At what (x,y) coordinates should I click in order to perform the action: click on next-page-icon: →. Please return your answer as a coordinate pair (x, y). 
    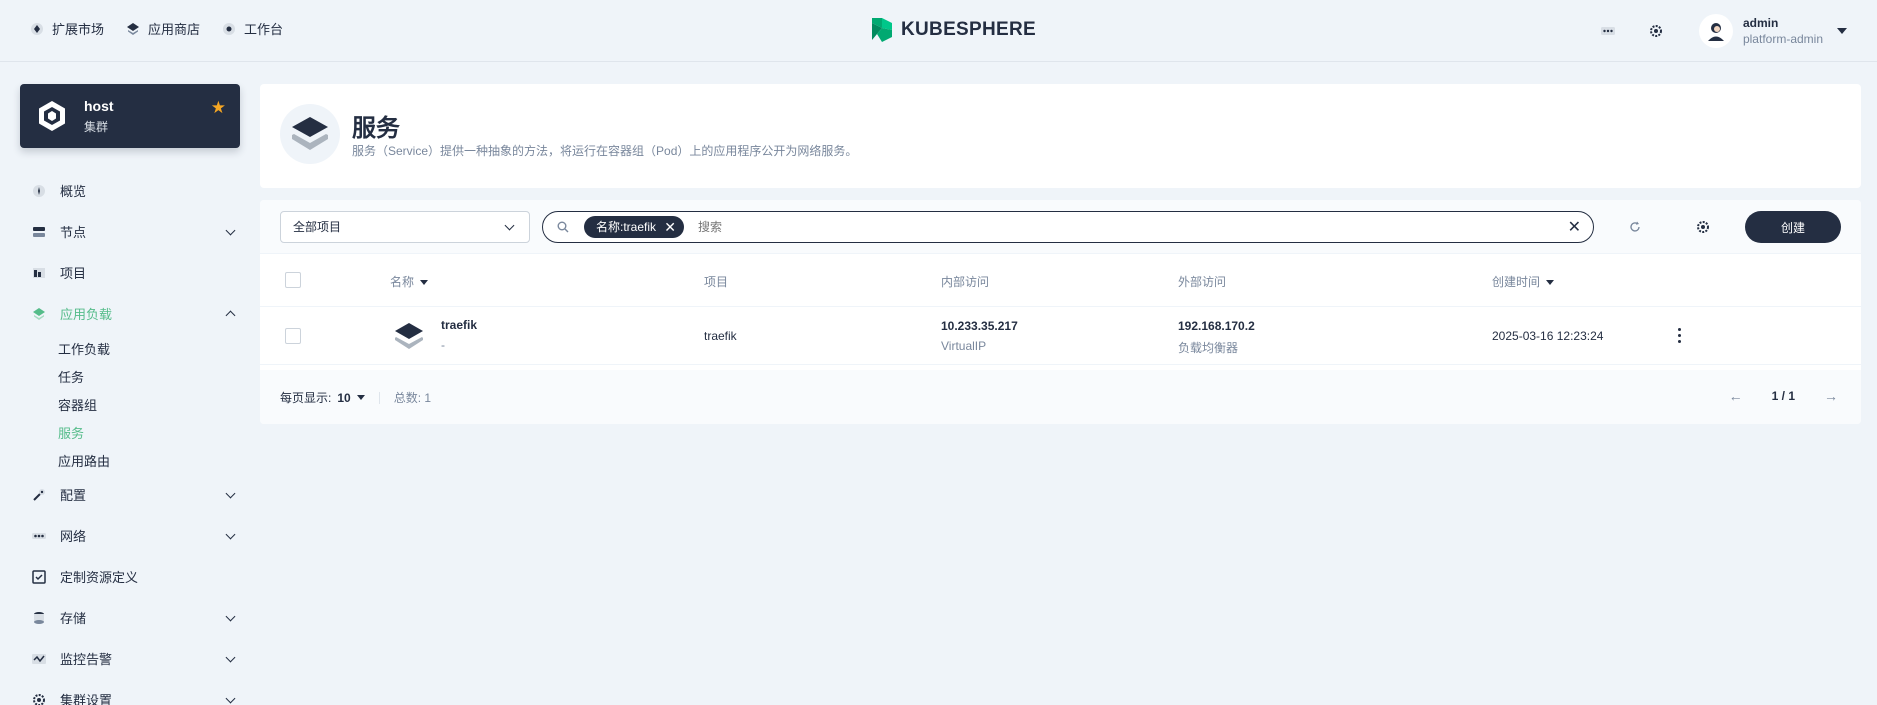
    Looking at the image, I should click on (1831, 396).